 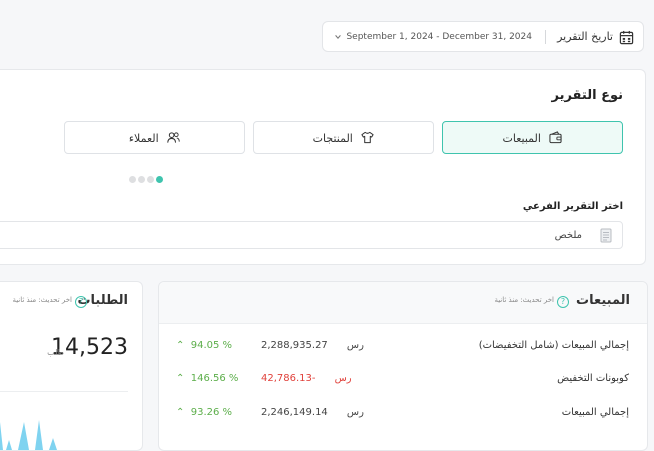 What do you see at coordinates (553, 345) in the screenshot?
I see `metric-label: إجمالي المبيعات (شامل التخفيضات)` at bounding box center [553, 345].